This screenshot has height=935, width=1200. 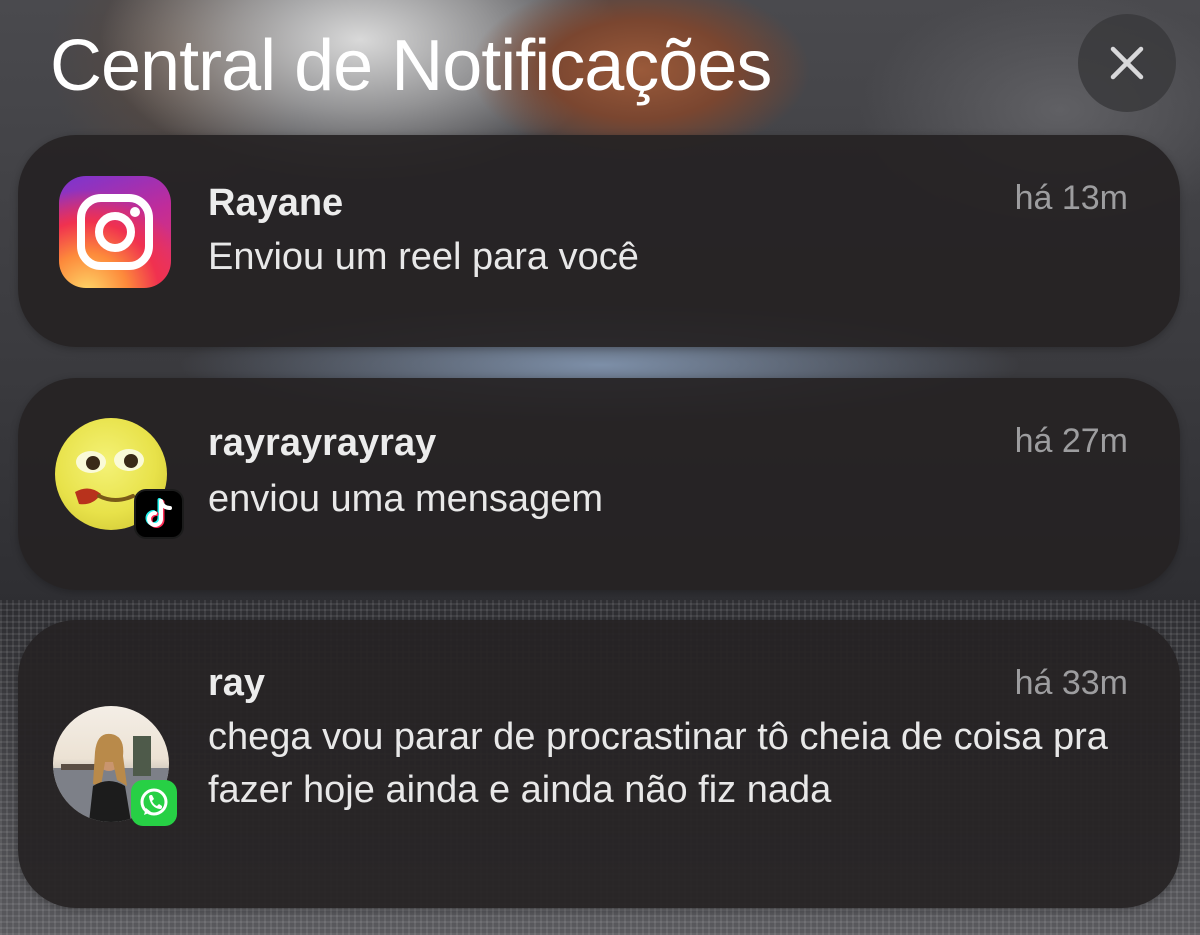 What do you see at coordinates (322, 443) in the screenshot?
I see `notification-sender: rayrayrayray` at bounding box center [322, 443].